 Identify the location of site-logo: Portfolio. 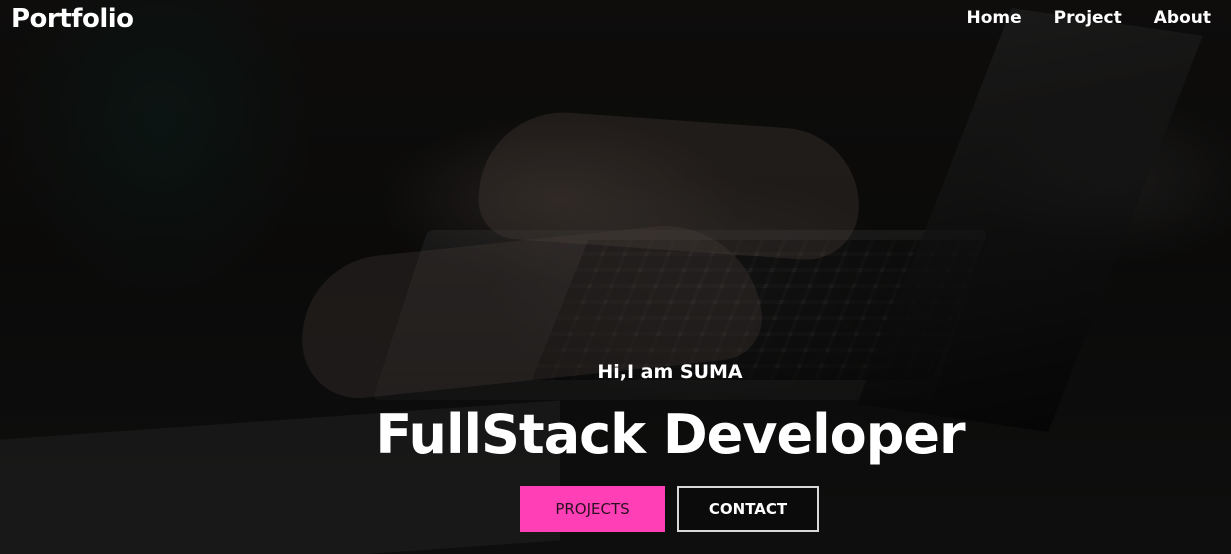
(72, 19).